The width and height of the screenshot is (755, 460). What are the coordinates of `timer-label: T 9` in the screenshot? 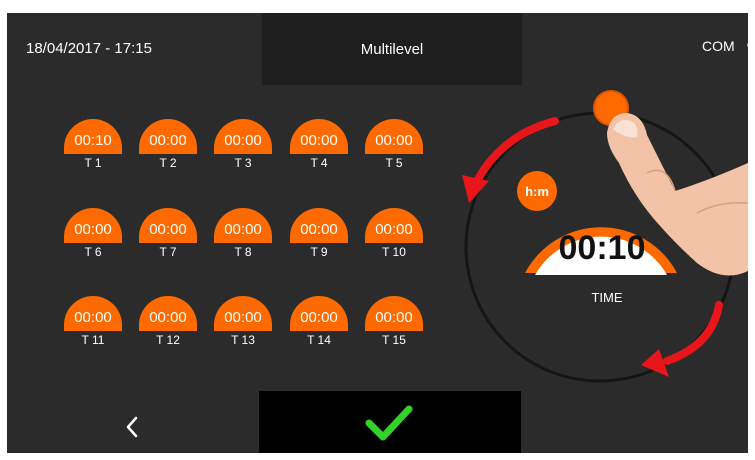 It's located at (319, 252).